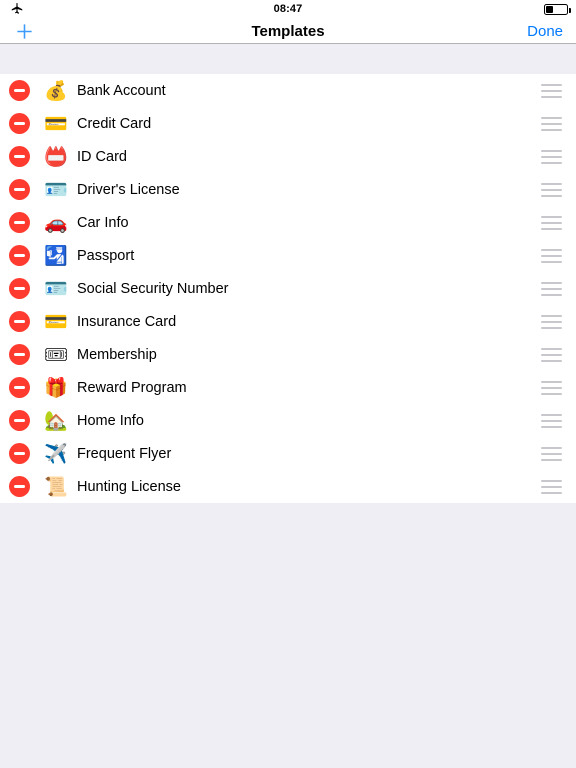  I want to click on house-icon: 🏡, so click(56, 420).